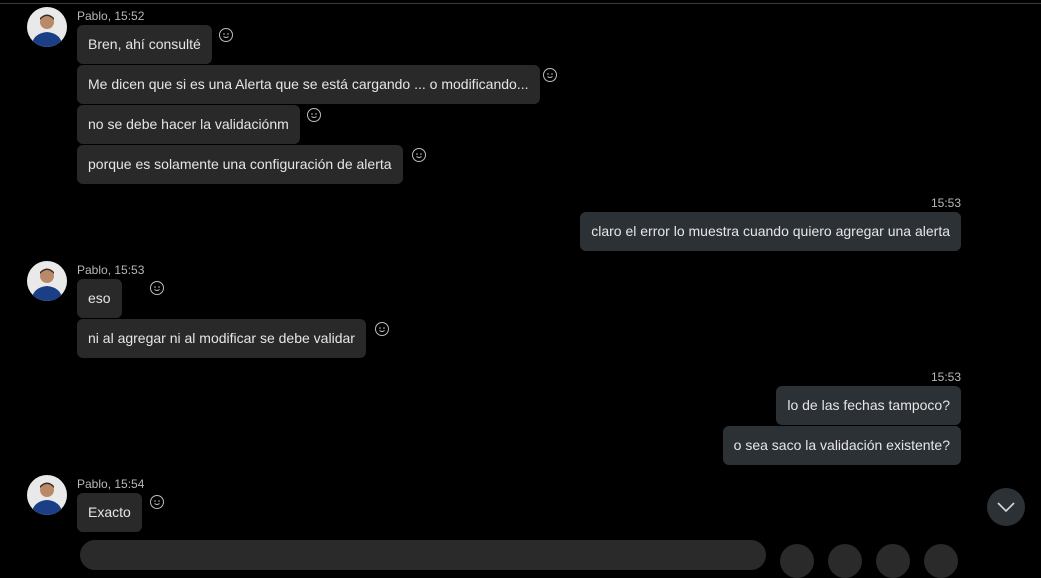 Image resolution: width=1041 pixels, height=578 pixels. I want to click on scroll-to-bottom-button, so click(1006, 507).